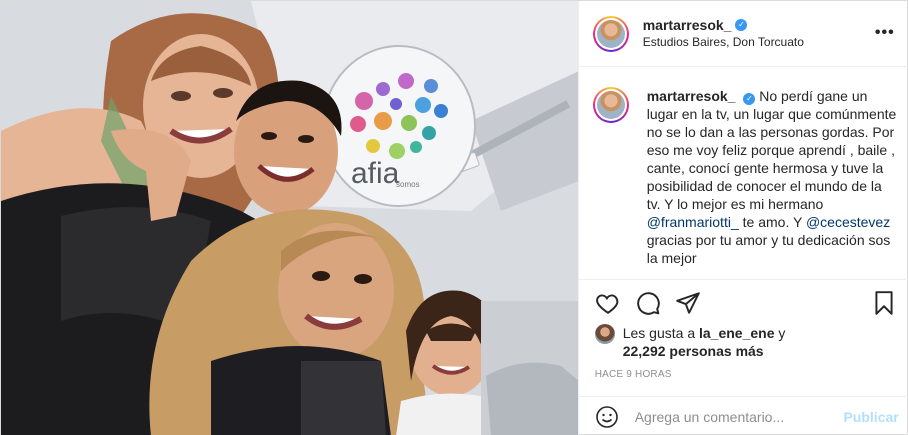 The width and height of the screenshot is (908, 435). Describe the element at coordinates (884, 303) in the screenshot. I see `bookmark-icon` at that location.